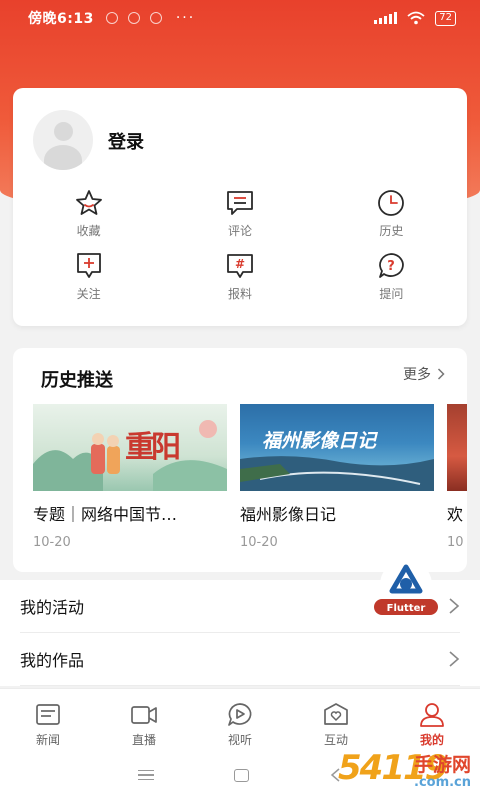 The image size is (480, 800). I want to click on tab-label: 新闻, so click(47, 740).